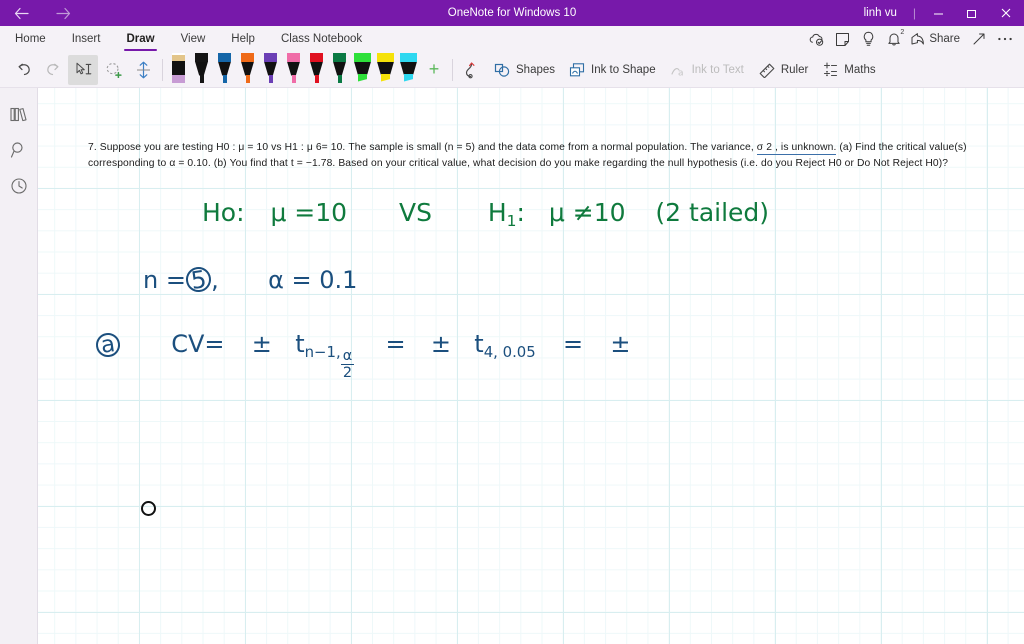 The width and height of the screenshot is (1024, 644). I want to click on sticky-note-icon, so click(842, 39).